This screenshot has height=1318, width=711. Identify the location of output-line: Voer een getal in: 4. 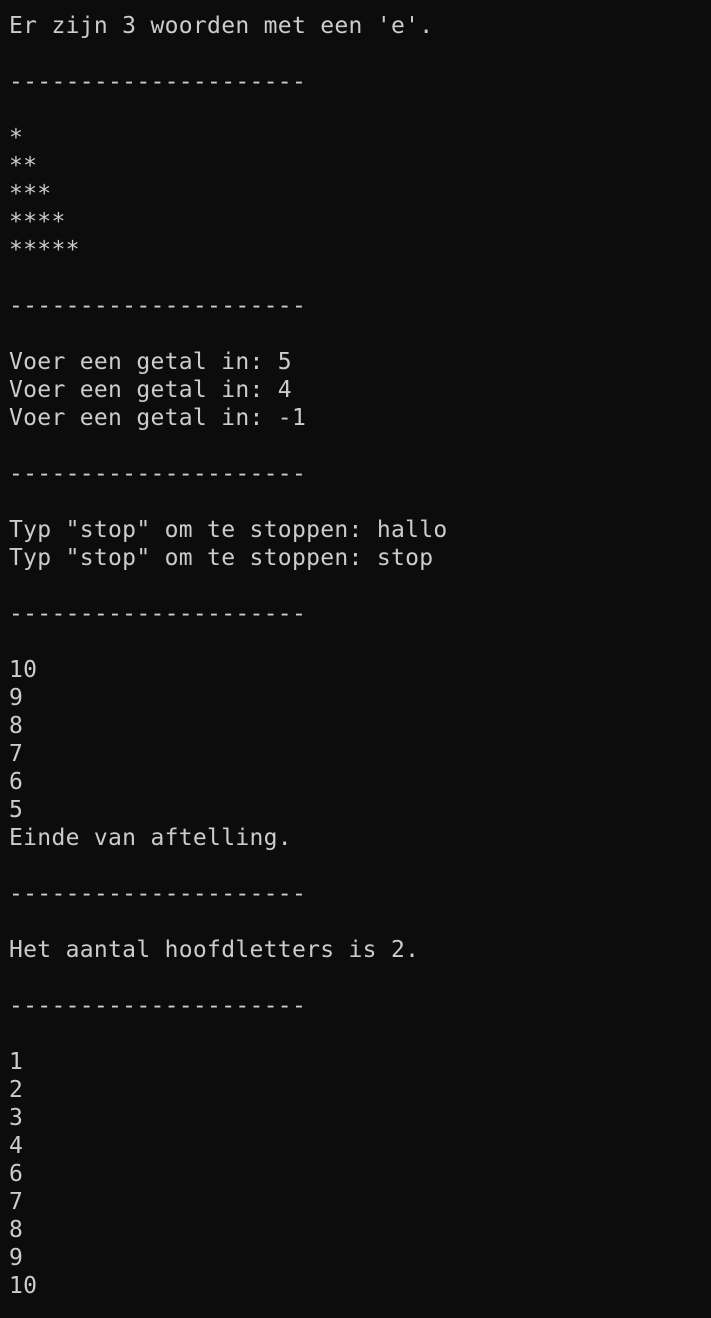
(150, 390).